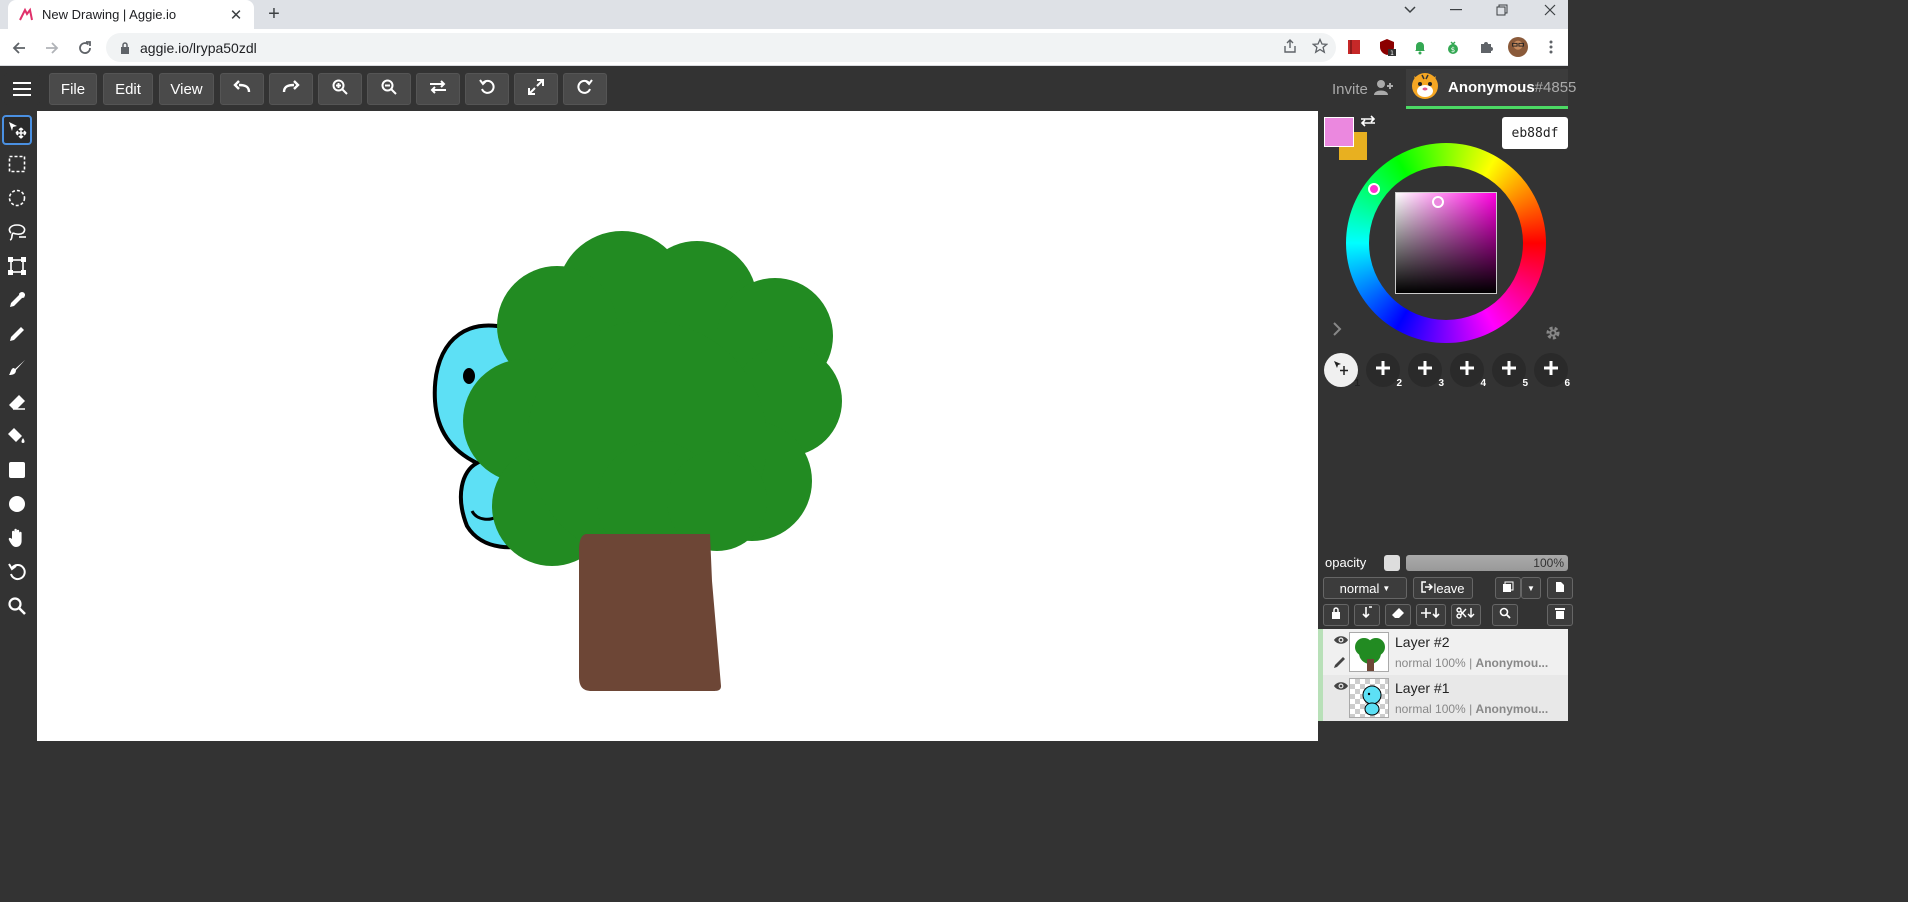 The height and width of the screenshot is (902, 1908). I want to click on view-menu-button: View, so click(186, 89).